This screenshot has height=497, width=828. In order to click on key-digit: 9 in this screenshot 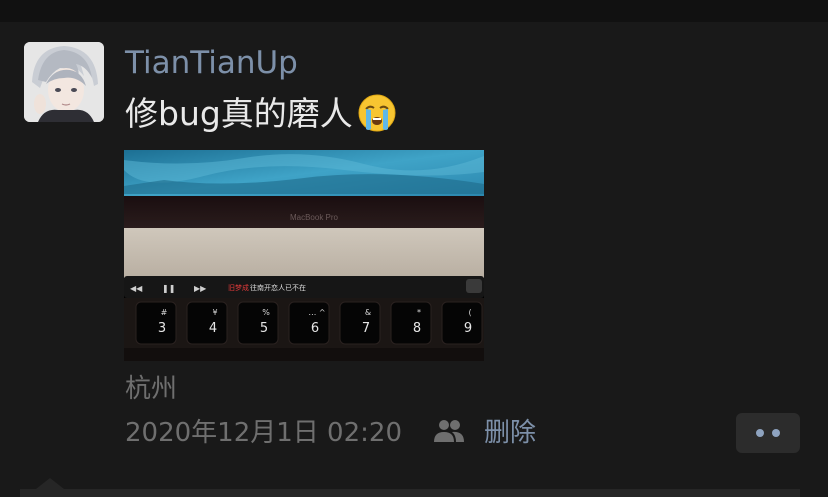, I will do `click(468, 328)`.